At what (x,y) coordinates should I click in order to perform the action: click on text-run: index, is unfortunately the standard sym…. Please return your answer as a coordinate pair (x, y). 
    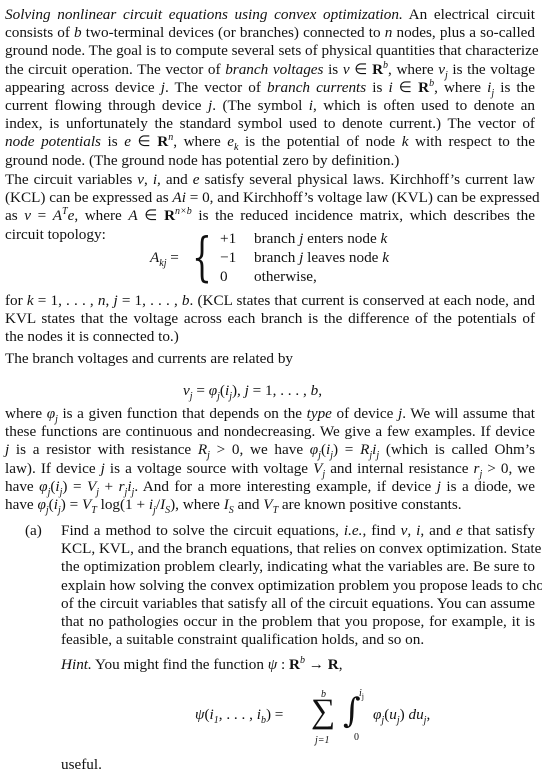
    Looking at the image, I should click on (270, 124).